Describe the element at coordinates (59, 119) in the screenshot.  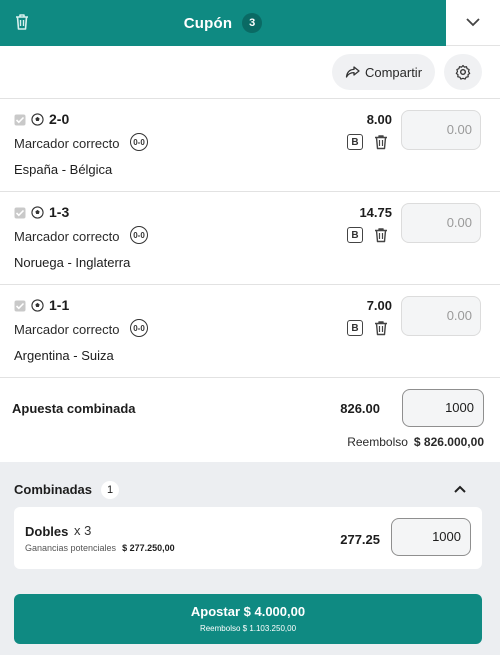
I see `bet-score: 2-0` at that location.